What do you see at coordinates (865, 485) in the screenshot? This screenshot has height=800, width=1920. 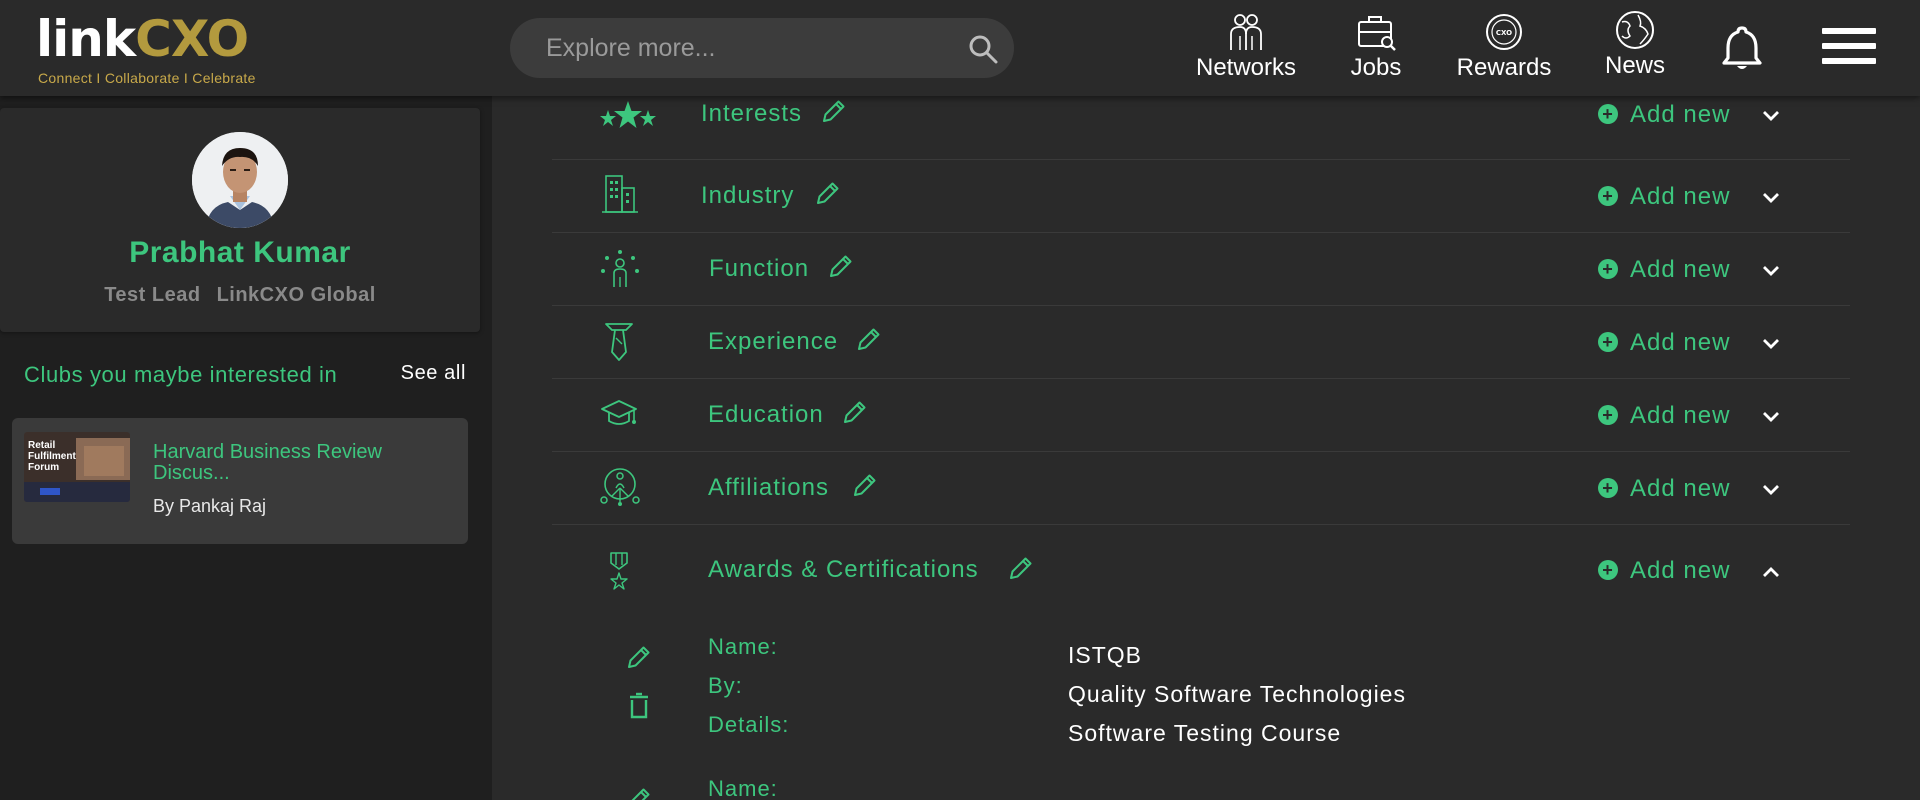 I see `edit-affiliations-icon` at bounding box center [865, 485].